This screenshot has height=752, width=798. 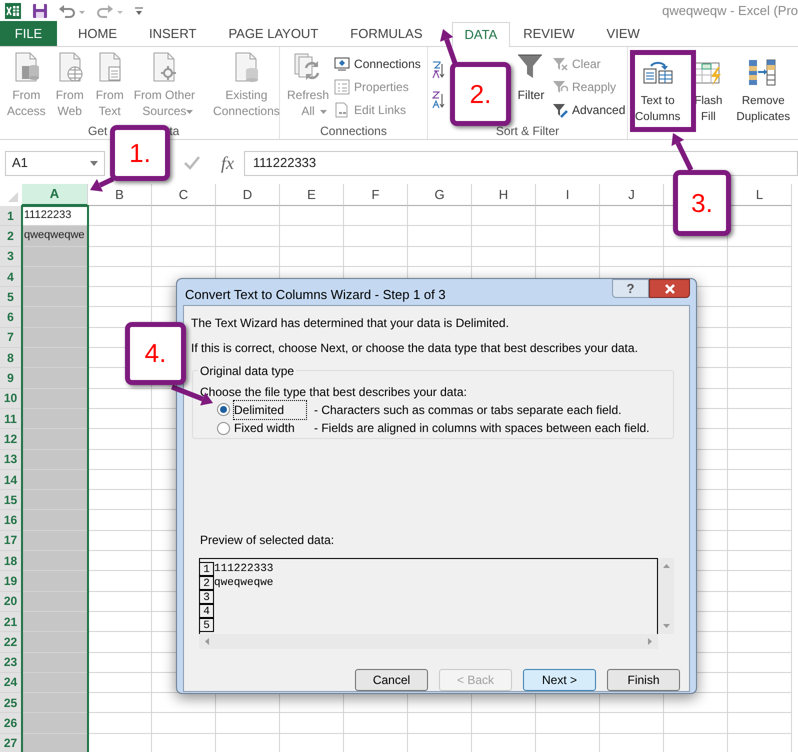 What do you see at coordinates (528, 131) in the screenshot?
I see `group-label: Sort & Filter` at bounding box center [528, 131].